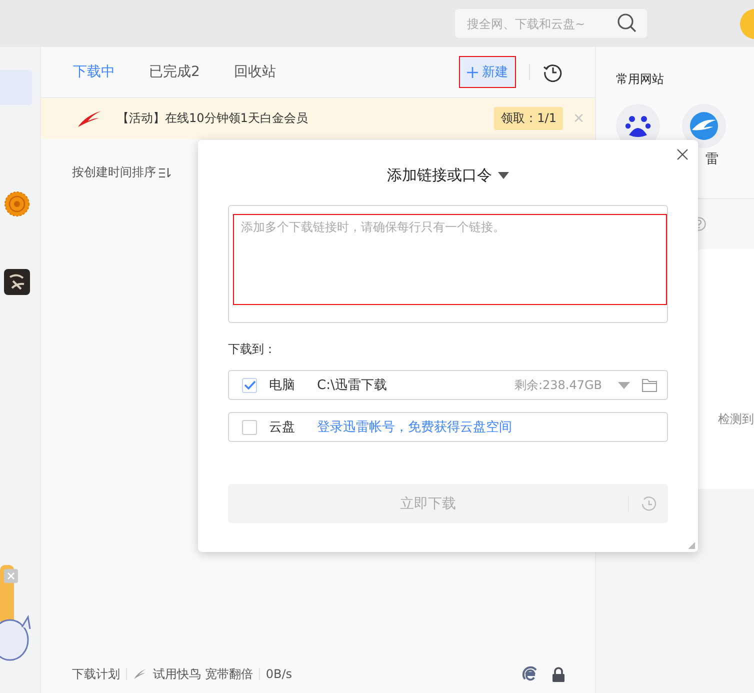 Image resolution: width=754 pixels, height=693 pixels. Describe the element at coordinates (282, 385) in the screenshot. I see `destination-name: 电脑` at that location.